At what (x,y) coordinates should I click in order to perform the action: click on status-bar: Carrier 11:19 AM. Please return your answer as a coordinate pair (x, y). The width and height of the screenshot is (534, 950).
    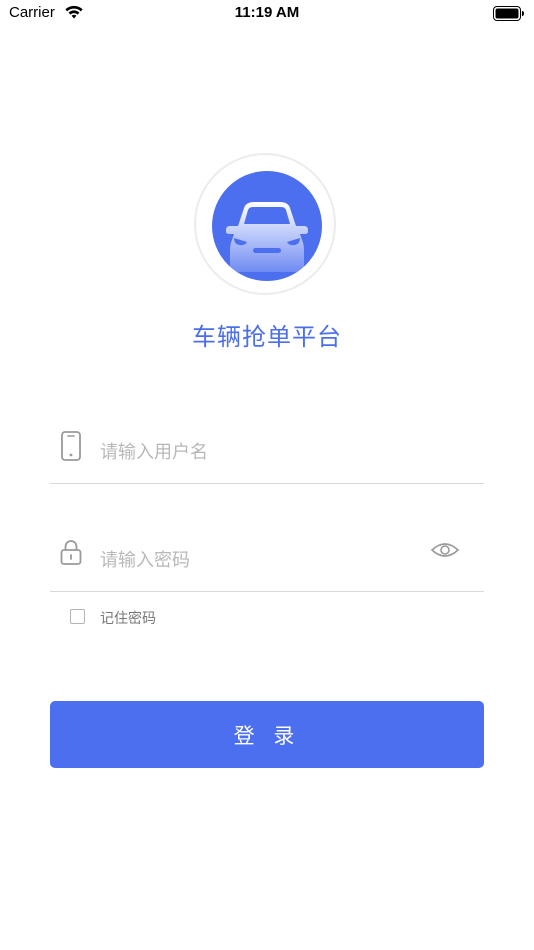
    Looking at the image, I should click on (267, 14).